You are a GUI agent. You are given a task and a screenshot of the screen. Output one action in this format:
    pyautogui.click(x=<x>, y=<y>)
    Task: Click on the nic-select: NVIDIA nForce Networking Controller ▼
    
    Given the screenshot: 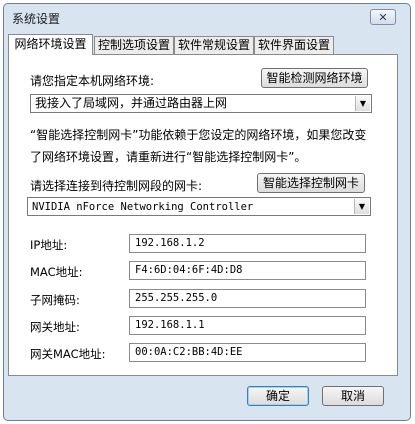 What is the action you would take?
    pyautogui.click(x=199, y=206)
    